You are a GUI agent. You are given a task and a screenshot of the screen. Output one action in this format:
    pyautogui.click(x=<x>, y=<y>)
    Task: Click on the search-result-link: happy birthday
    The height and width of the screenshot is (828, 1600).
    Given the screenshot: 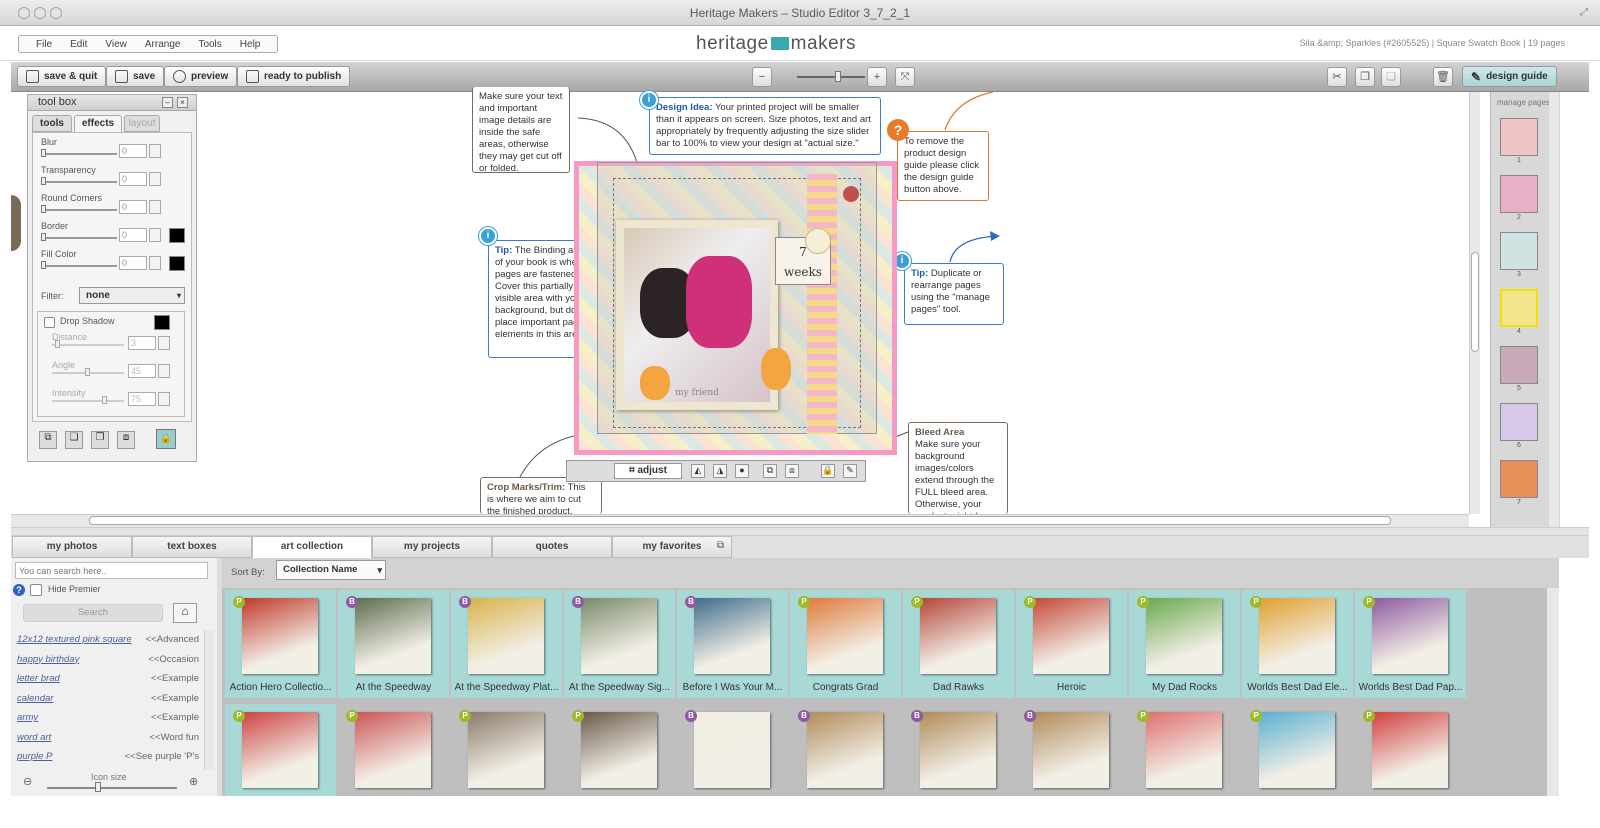 What is the action you would take?
    pyautogui.click(x=48, y=659)
    